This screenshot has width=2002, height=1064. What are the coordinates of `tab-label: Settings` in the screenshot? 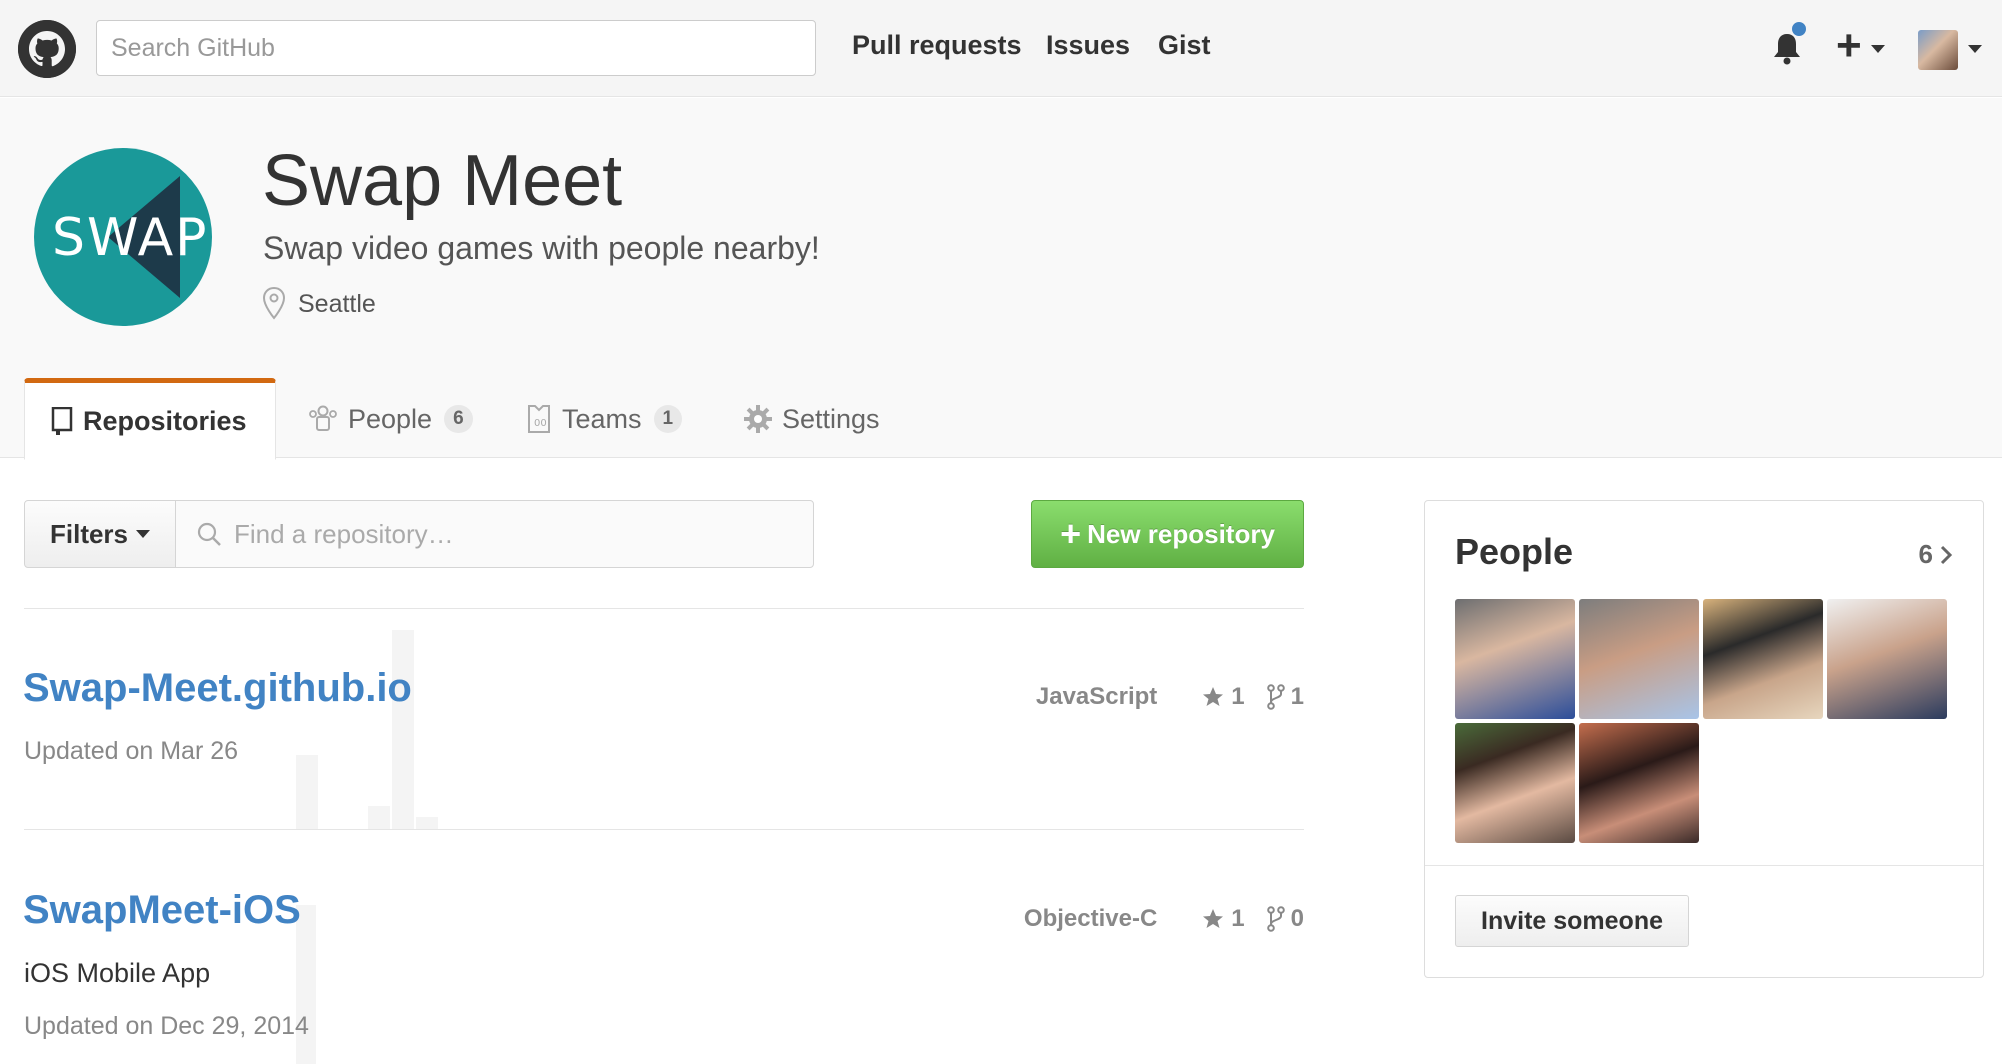 It's located at (831, 418).